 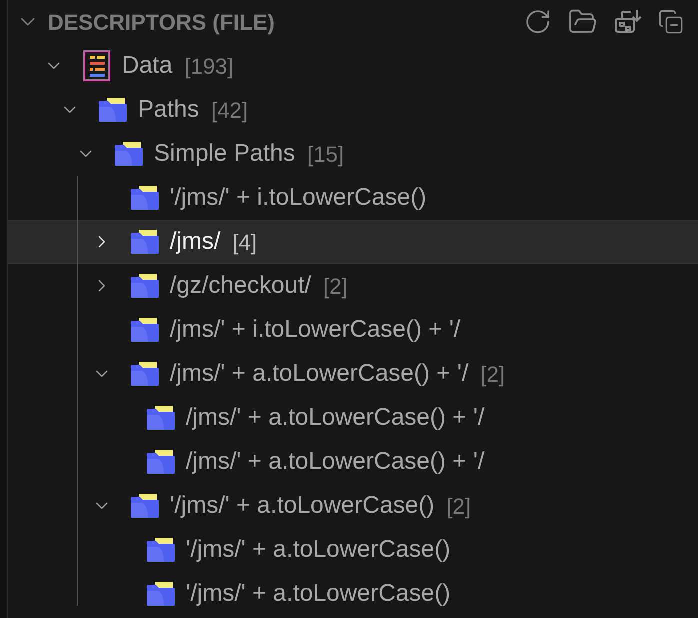 What do you see at coordinates (161, 22) in the screenshot?
I see `section-title: DESCRIPTORS (FILE)` at bounding box center [161, 22].